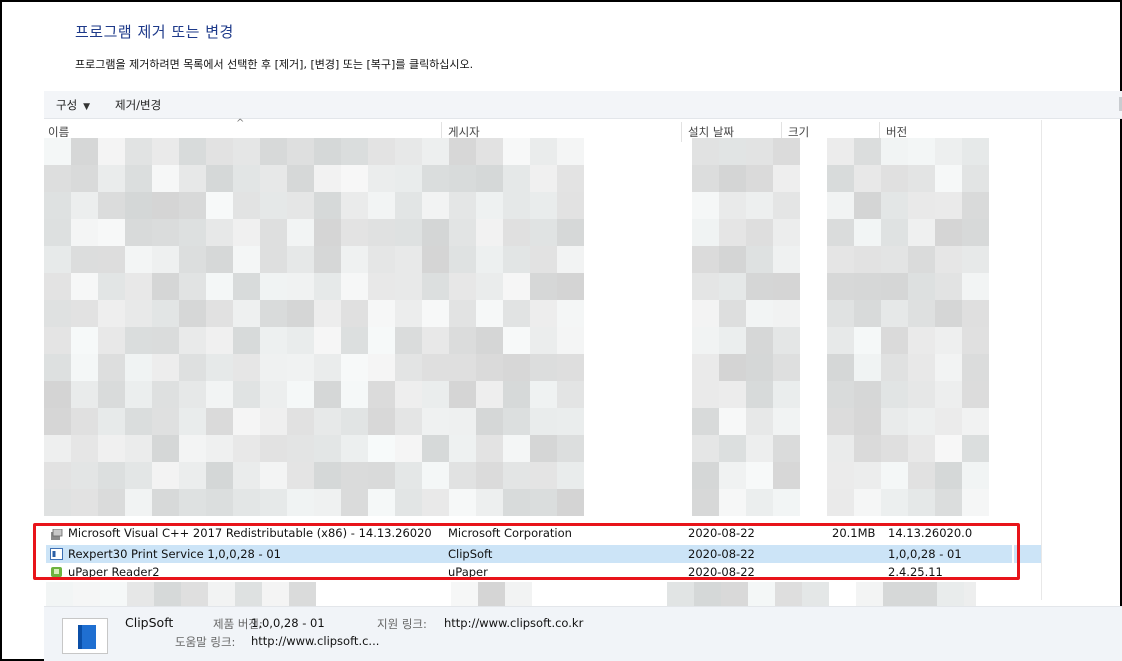 The image size is (1122, 661). Describe the element at coordinates (138, 105) in the screenshot. I see `uninstall-change-button: 제거/변경` at that location.